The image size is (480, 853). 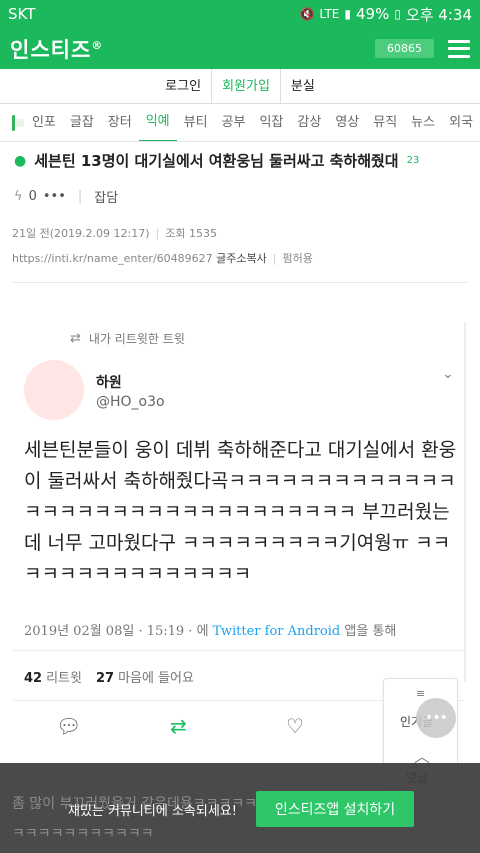 I want to click on more-fab-button: •••, so click(x=436, y=718).